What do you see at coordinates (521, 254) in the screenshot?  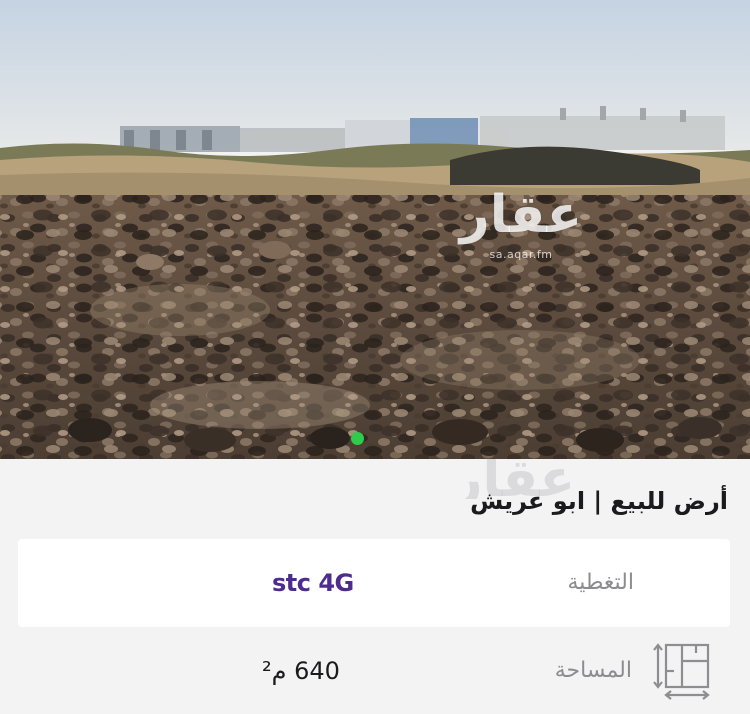 I see `watermark-domain: sa.aqar.fm` at bounding box center [521, 254].